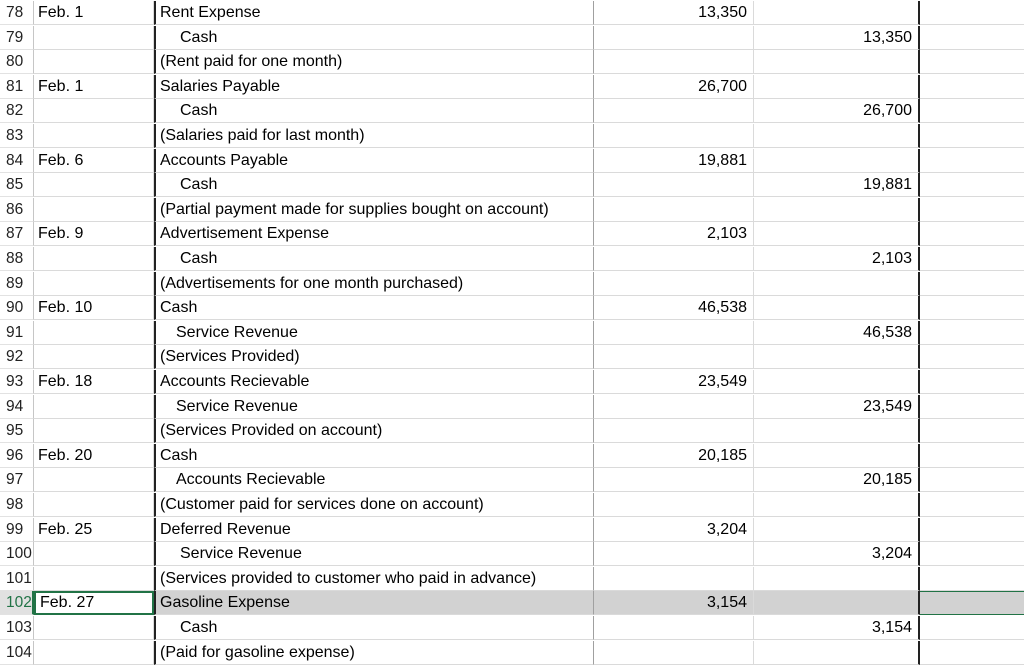 This screenshot has width=1024, height=665. What do you see at coordinates (674, 308) in the screenshot?
I see `debit-cell: 46,538` at bounding box center [674, 308].